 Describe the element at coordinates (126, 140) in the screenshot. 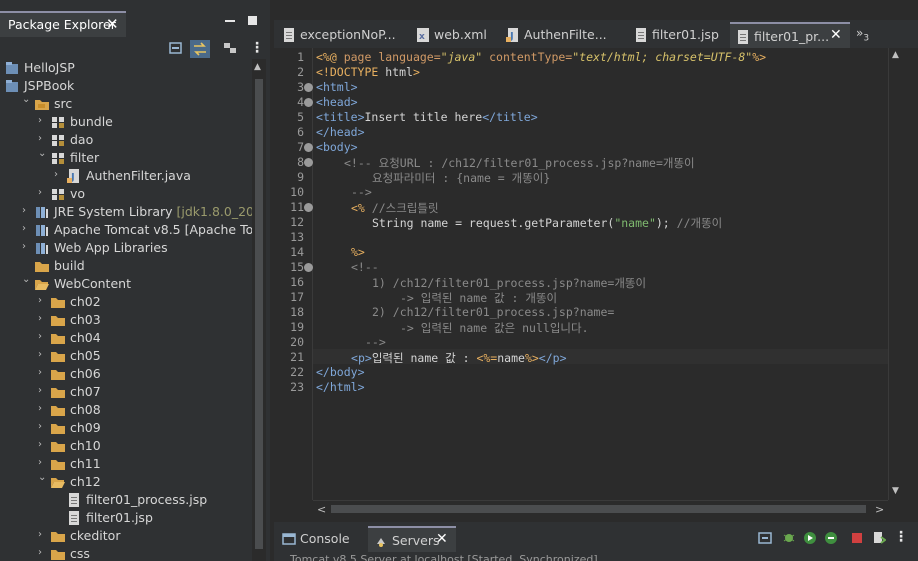

I see `tree-item: › dao` at that location.